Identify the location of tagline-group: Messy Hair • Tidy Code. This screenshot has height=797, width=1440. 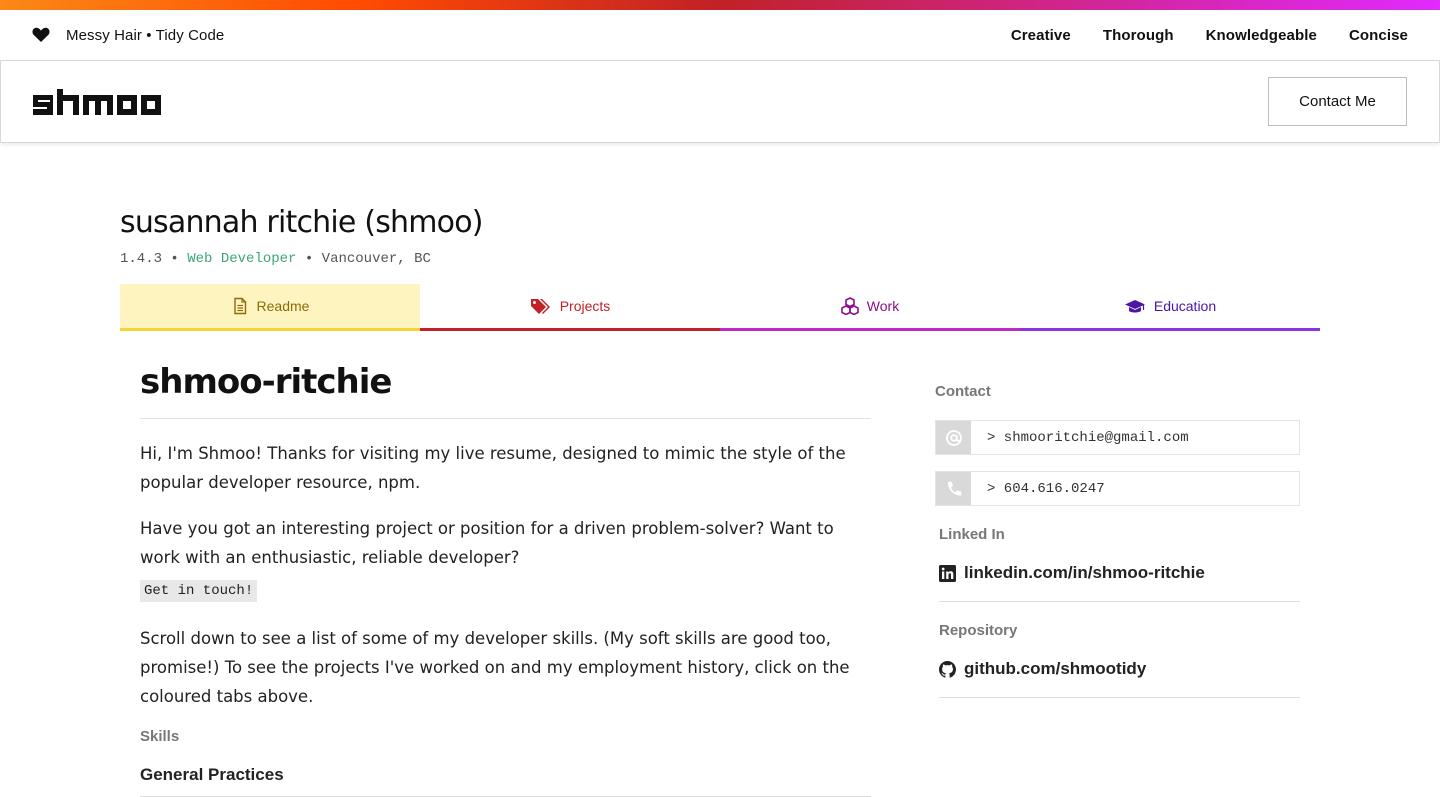
(128, 35).